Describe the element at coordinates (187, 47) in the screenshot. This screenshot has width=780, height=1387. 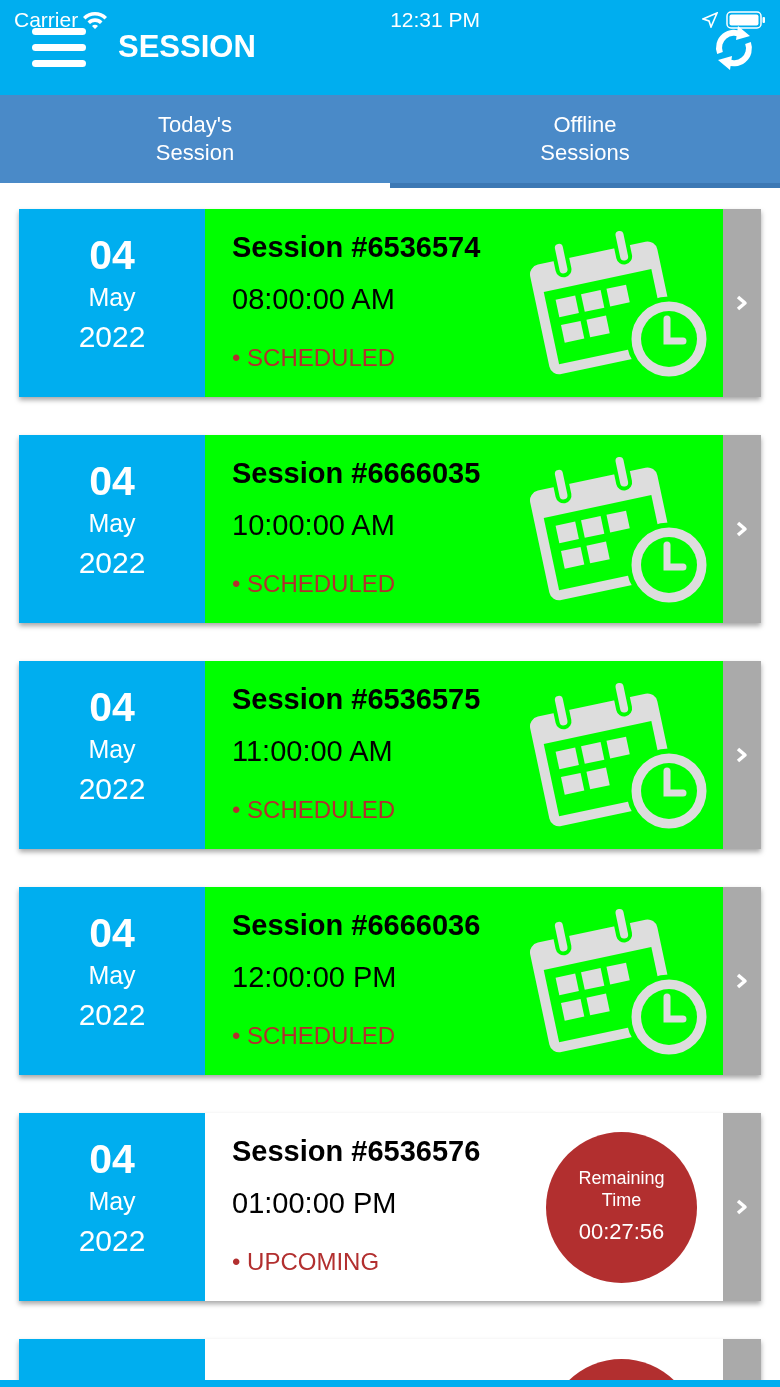
I see `page-title: SESSION` at that location.